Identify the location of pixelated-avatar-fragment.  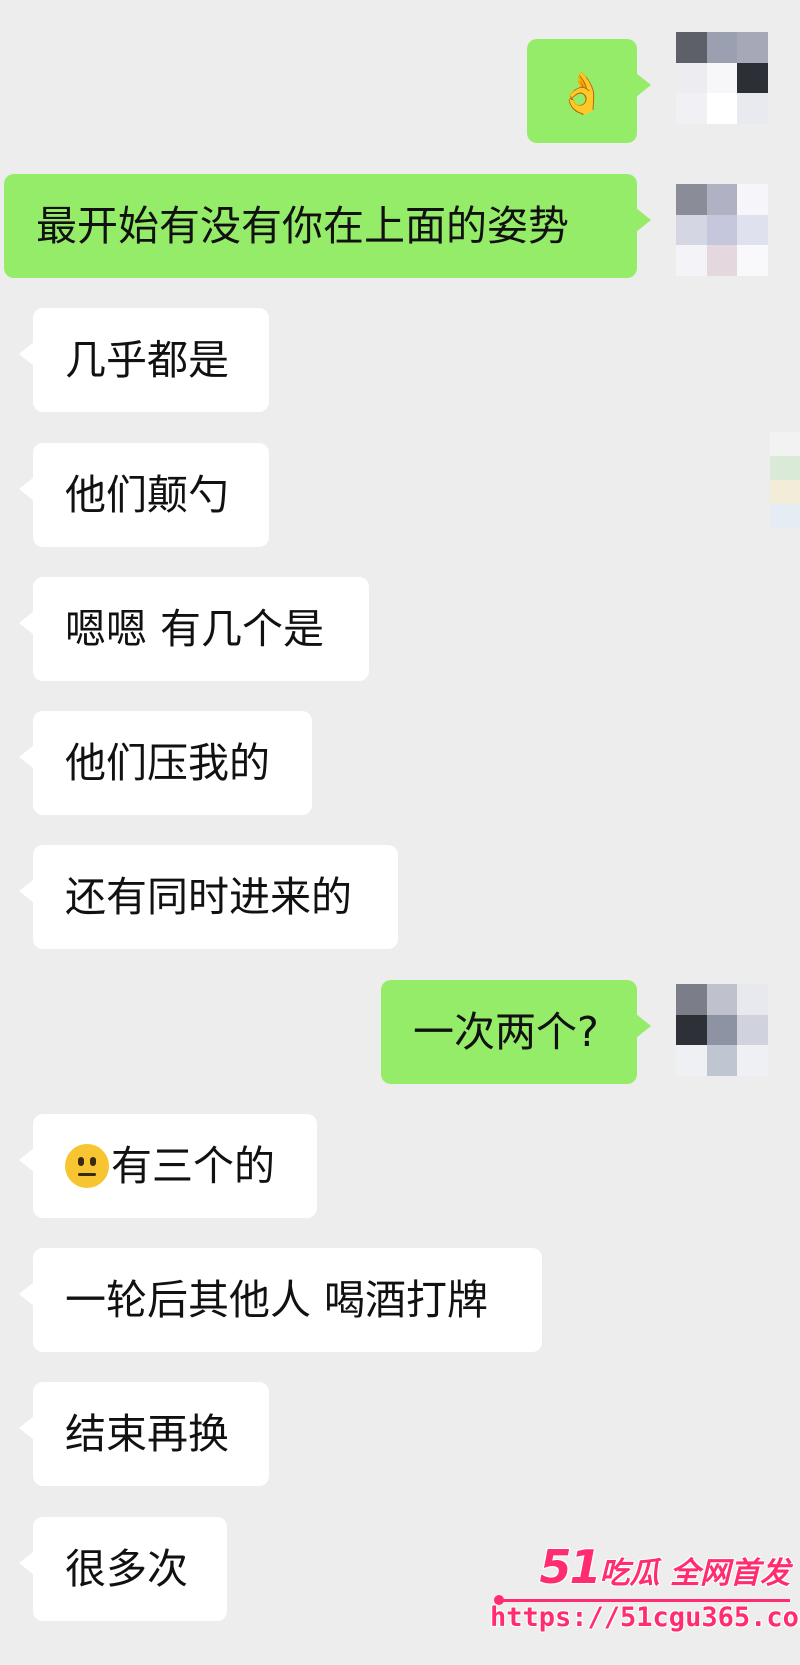
(785, 480).